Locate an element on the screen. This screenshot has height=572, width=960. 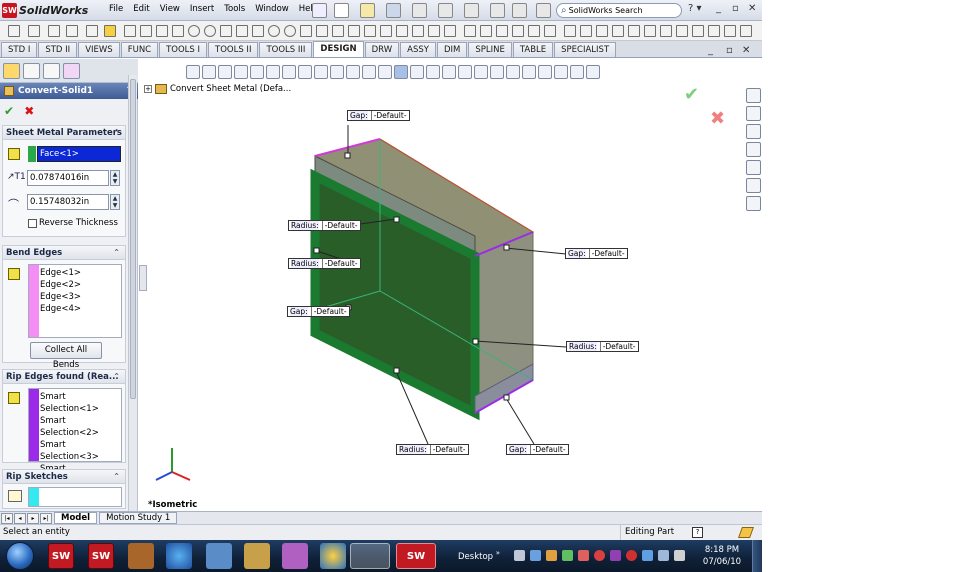
zoom-to-fit-icon is located at coordinates (193, 72).